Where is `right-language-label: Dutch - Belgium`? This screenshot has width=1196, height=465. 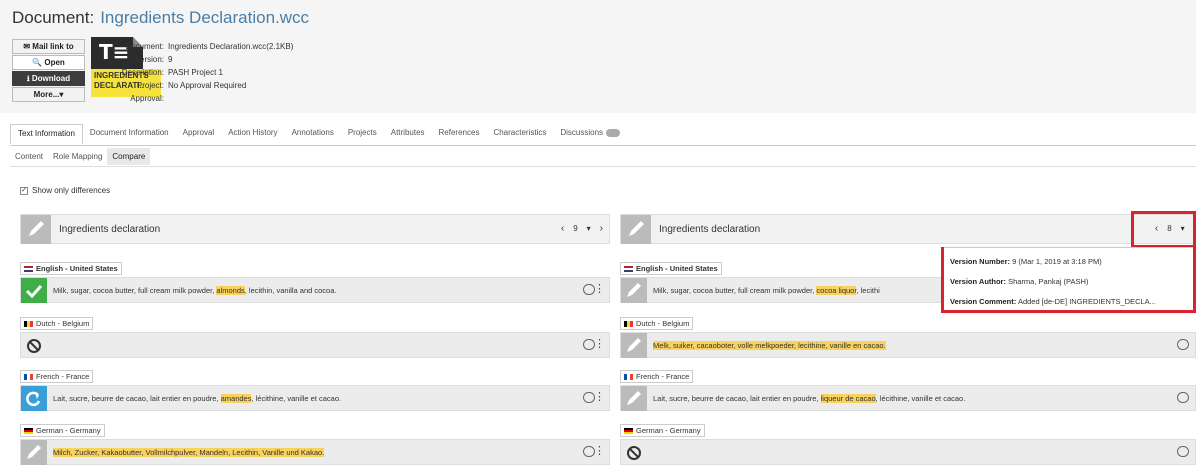
right-language-label: Dutch - Belgium is located at coordinates (657, 323).